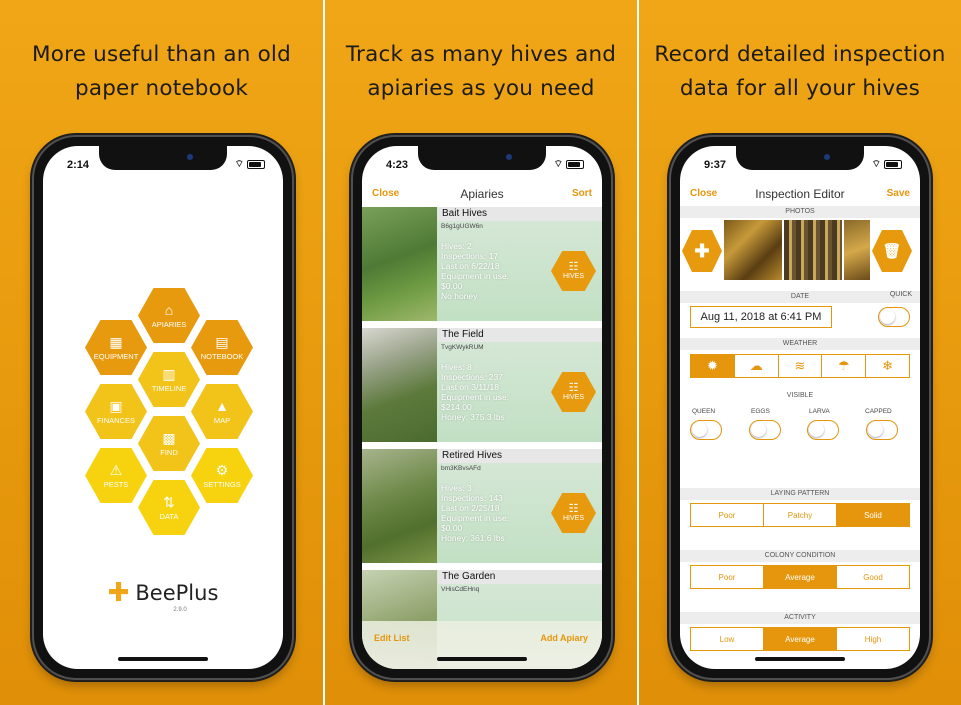  Describe the element at coordinates (161, 72) in the screenshot. I see `caption: More useful than an old paper notebook` at that location.